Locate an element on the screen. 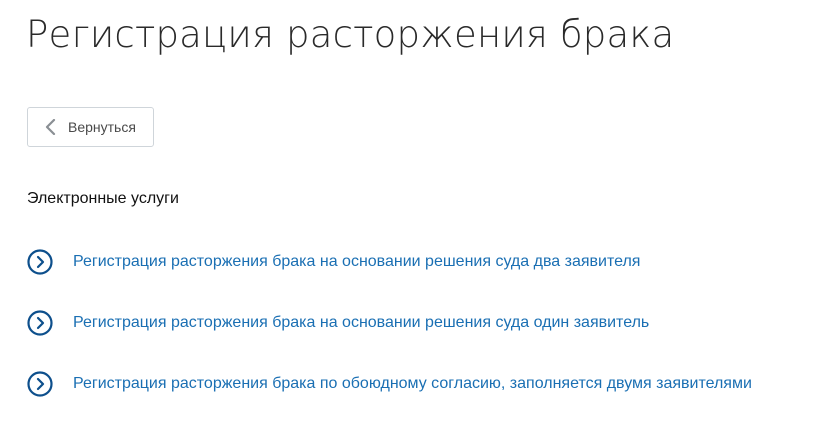  back-button-label: Вернуться is located at coordinates (102, 127).